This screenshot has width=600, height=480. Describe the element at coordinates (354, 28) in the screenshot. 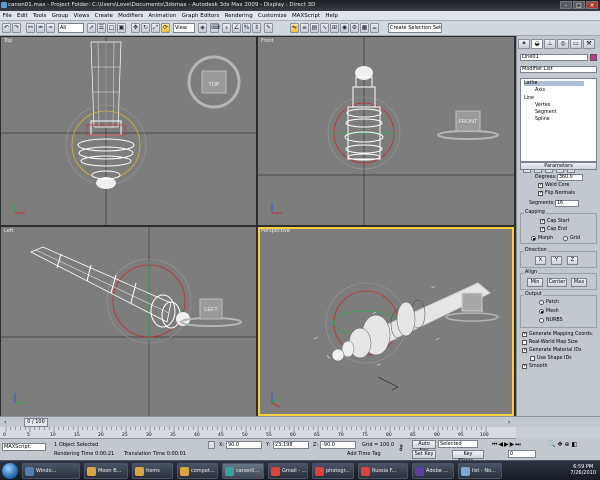

I see `render-setup-icon: ⚙` at that location.